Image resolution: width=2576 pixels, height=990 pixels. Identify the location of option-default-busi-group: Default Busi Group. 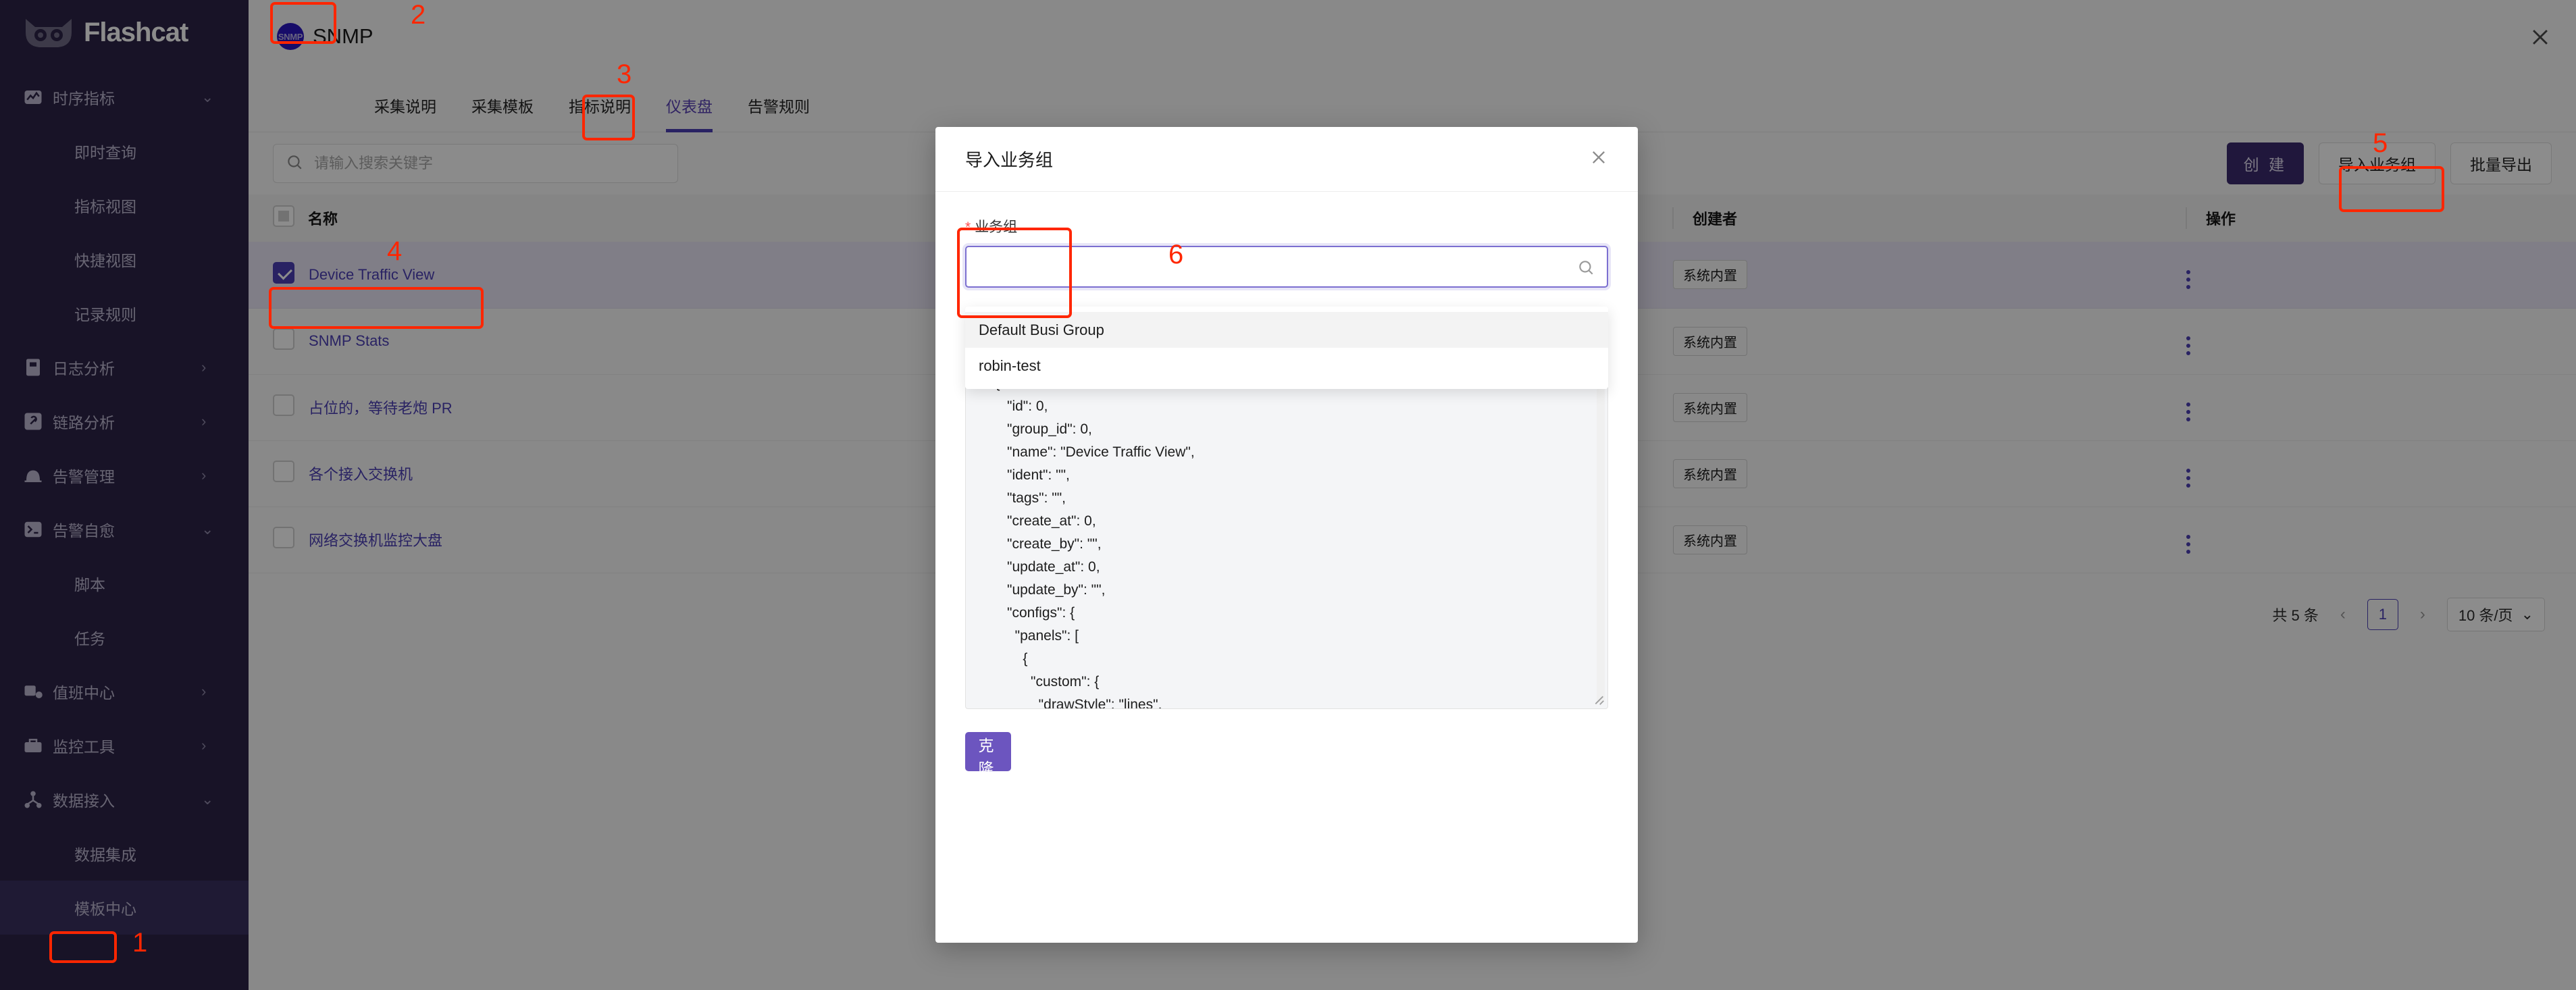
(1286, 330).